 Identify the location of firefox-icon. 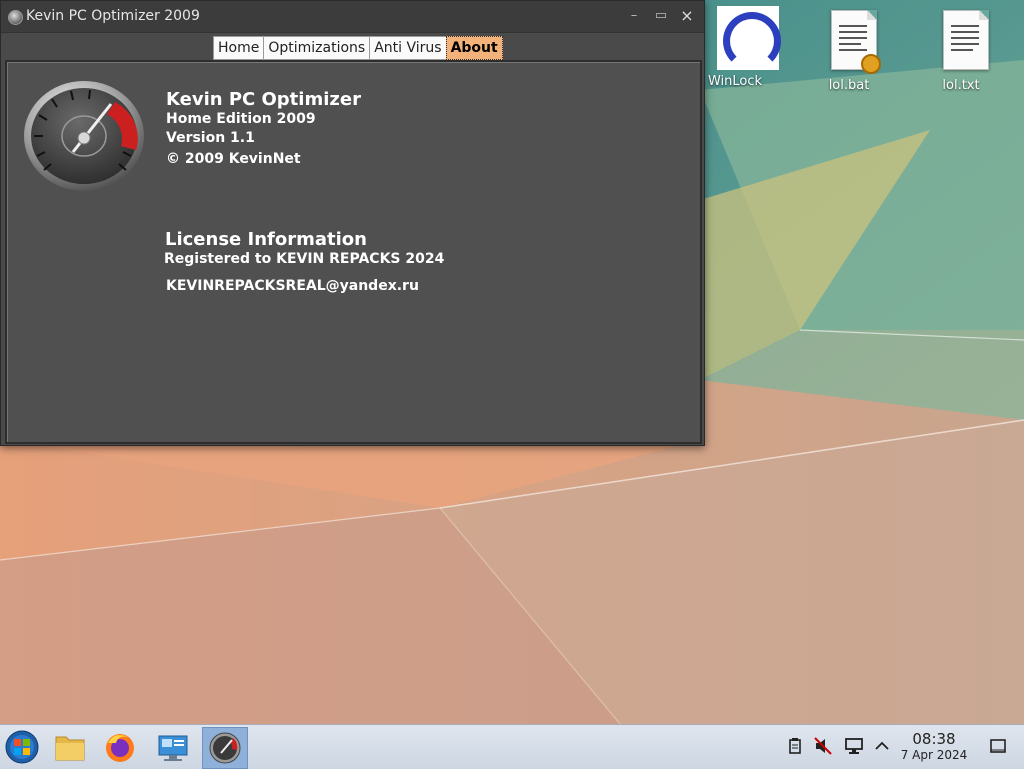
(120, 748).